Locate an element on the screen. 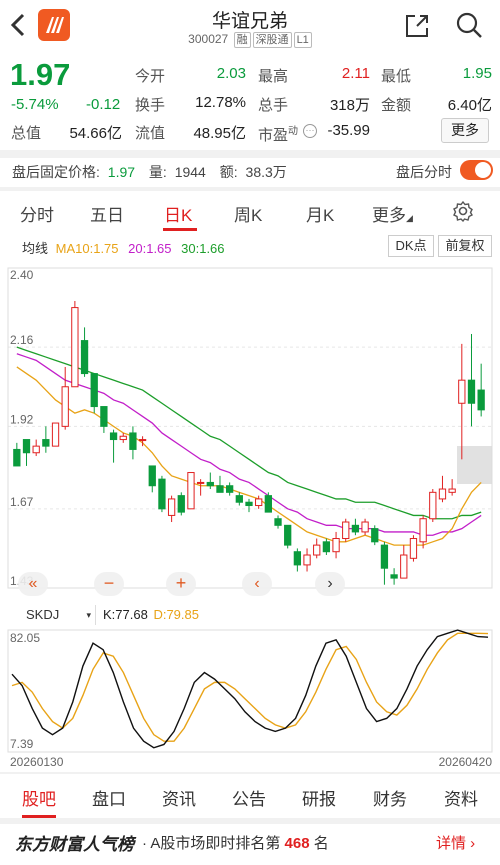  adjust-button: 前复权 is located at coordinates (465, 246).